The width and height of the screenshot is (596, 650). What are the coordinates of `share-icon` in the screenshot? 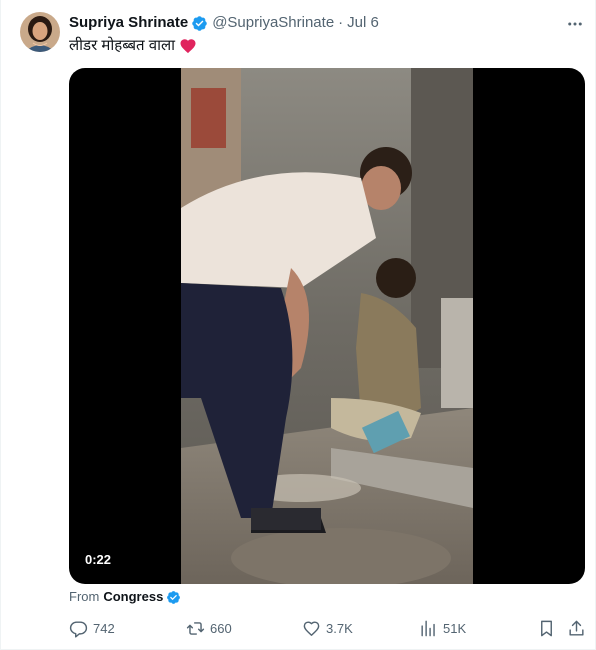 It's located at (576, 628).